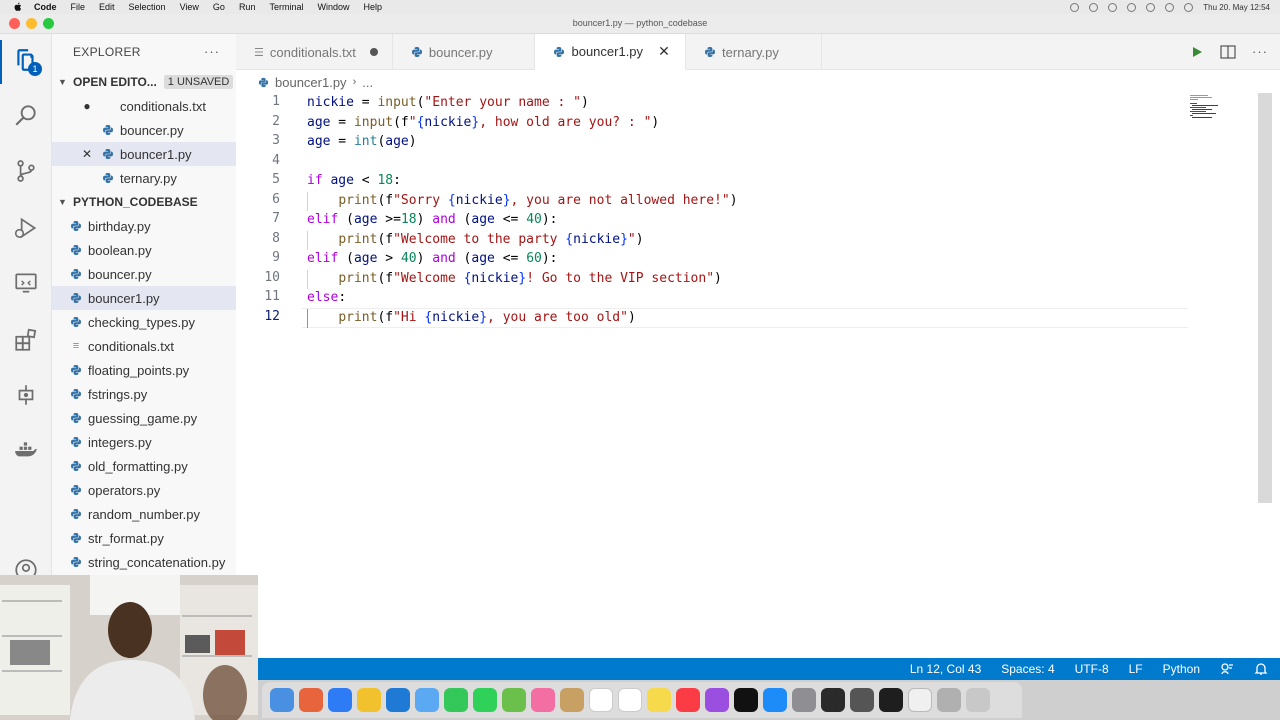 This screenshot has width=1280, height=720. Describe the element at coordinates (1189, 7) in the screenshot. I see `control-center-icon` at that location.